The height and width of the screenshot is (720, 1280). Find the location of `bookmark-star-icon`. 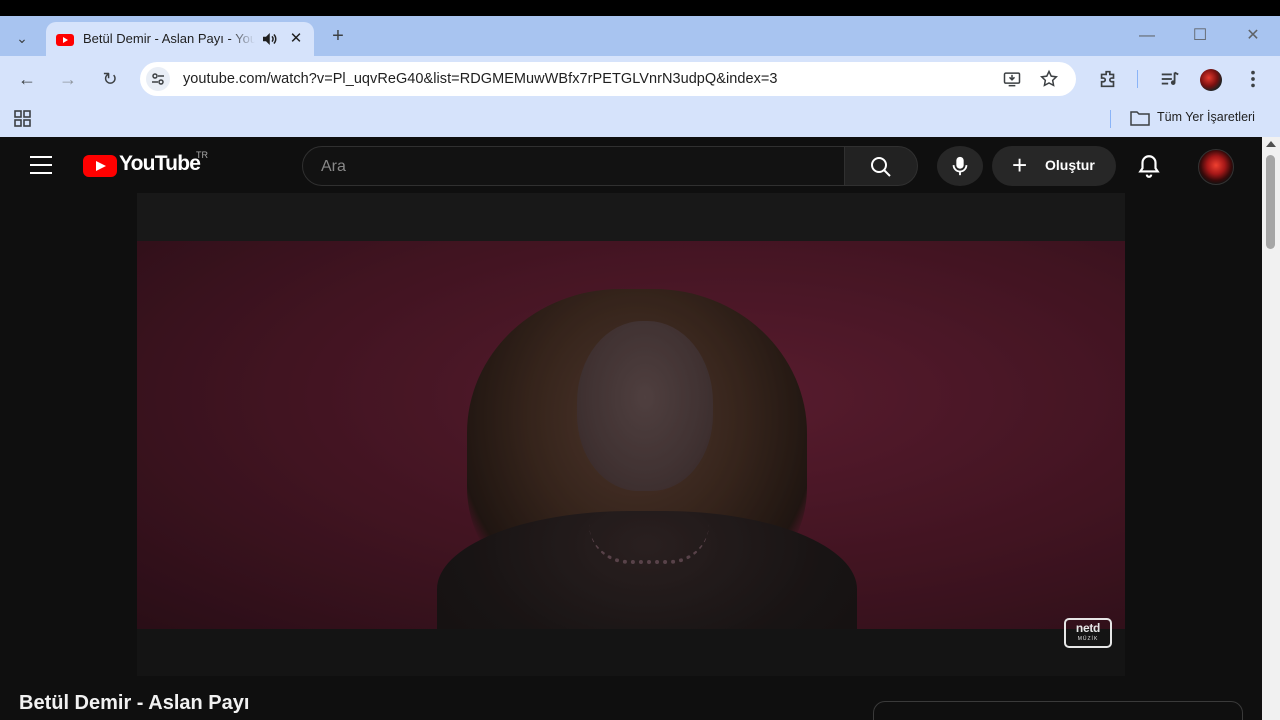

bookmark-star-icon is located at coordinates (1049, 79).